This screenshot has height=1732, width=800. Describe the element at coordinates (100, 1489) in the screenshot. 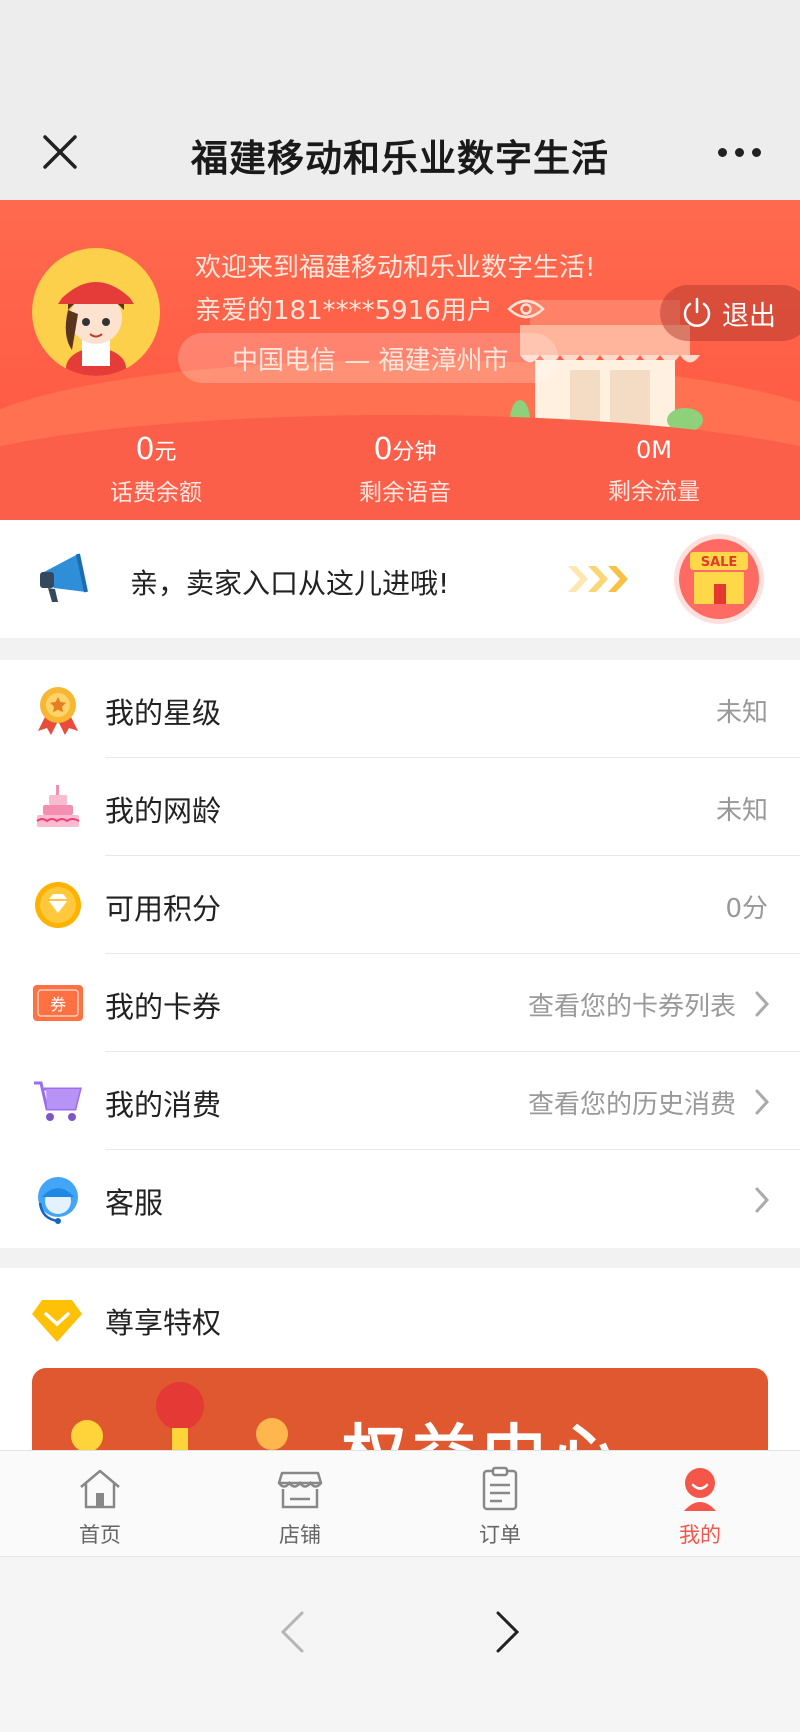

I see `home-icon` at that location.